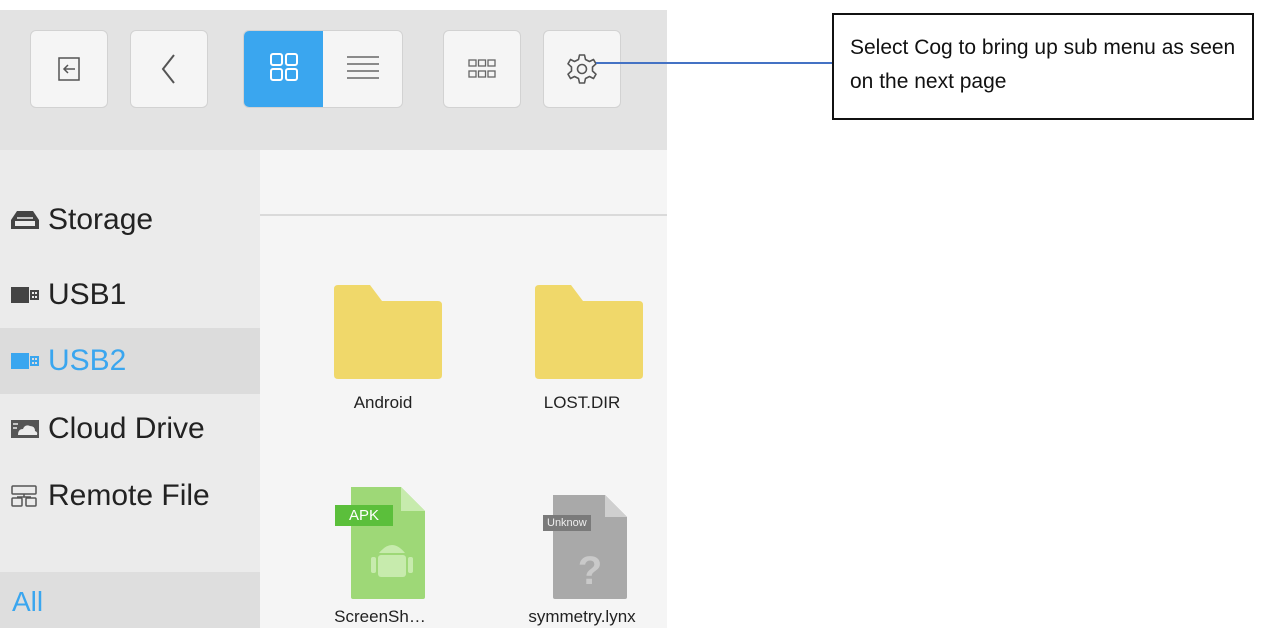 The width and height of the screenshot is (1277, 628). I want to click on file-item-folder: LOST.DIR, so click(582, 350).